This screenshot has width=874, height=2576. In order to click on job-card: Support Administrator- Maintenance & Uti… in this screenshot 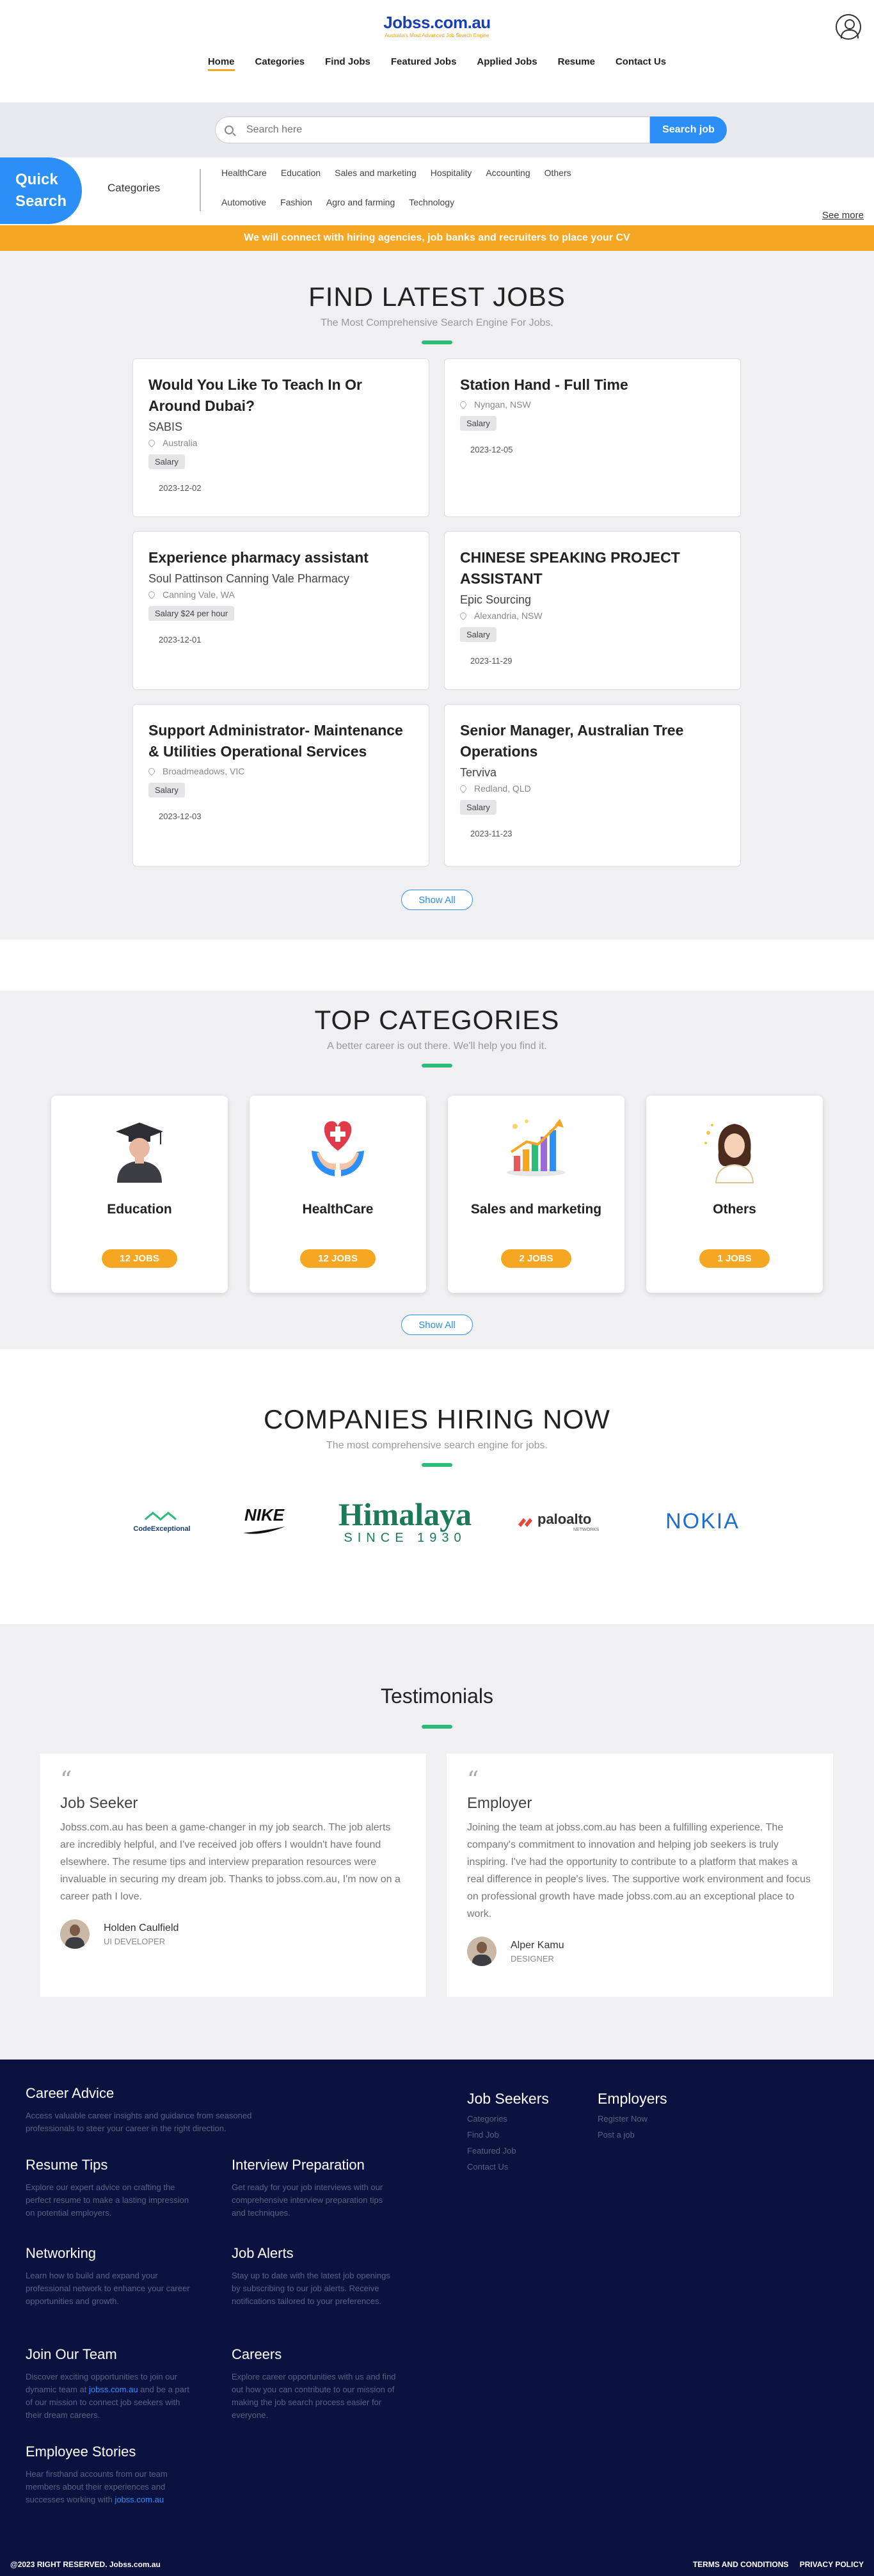, I will do `click(280, 785)`.